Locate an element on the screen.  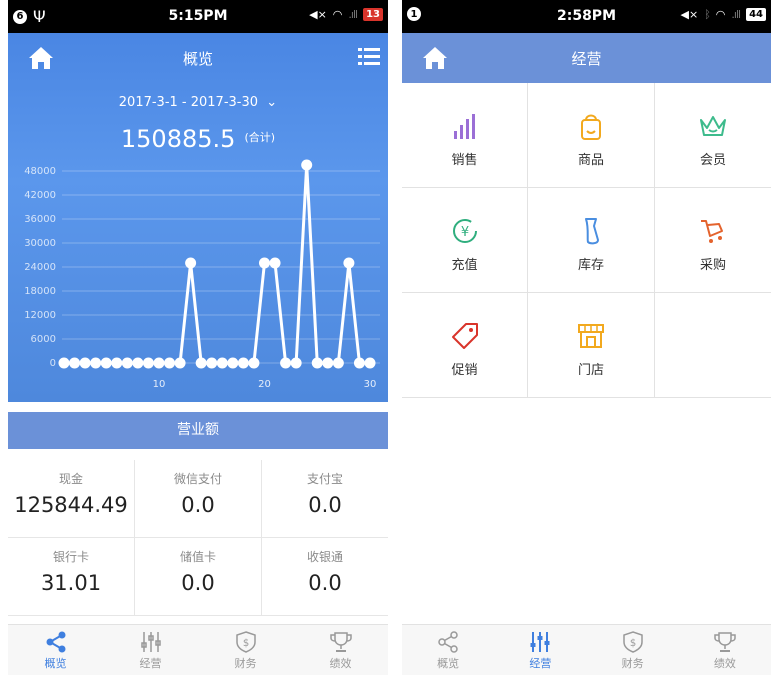
grid-item-members: 会员 is located at coordinates (713, 135).